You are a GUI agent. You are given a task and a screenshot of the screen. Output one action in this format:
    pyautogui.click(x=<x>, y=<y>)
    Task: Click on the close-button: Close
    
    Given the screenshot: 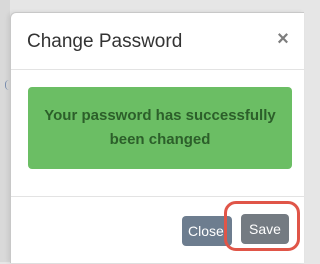 What is the action you would take?
    pyautogui.click(x=207, y=231)
    